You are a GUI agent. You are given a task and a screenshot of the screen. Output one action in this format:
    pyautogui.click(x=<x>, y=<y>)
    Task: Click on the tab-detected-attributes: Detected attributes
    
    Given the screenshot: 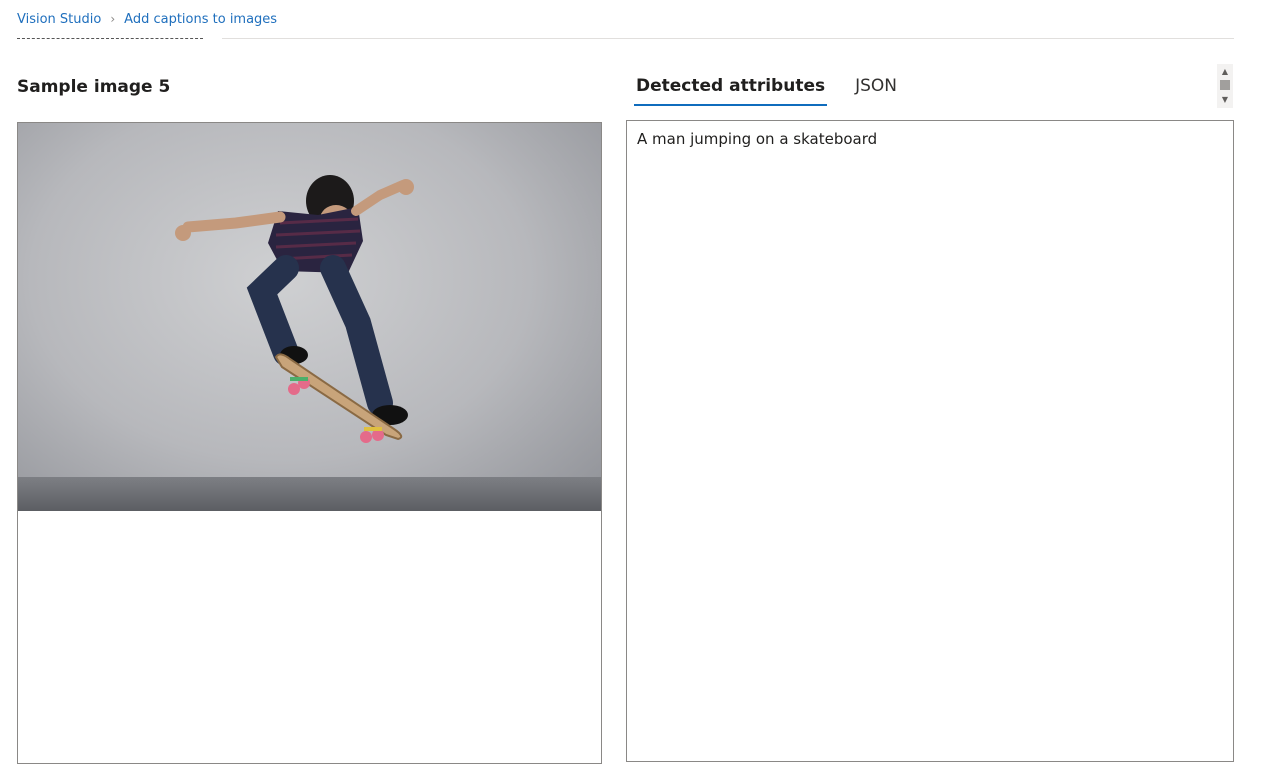 What is the action you would take?
    pyautogui.click(x=731, y=85)
    